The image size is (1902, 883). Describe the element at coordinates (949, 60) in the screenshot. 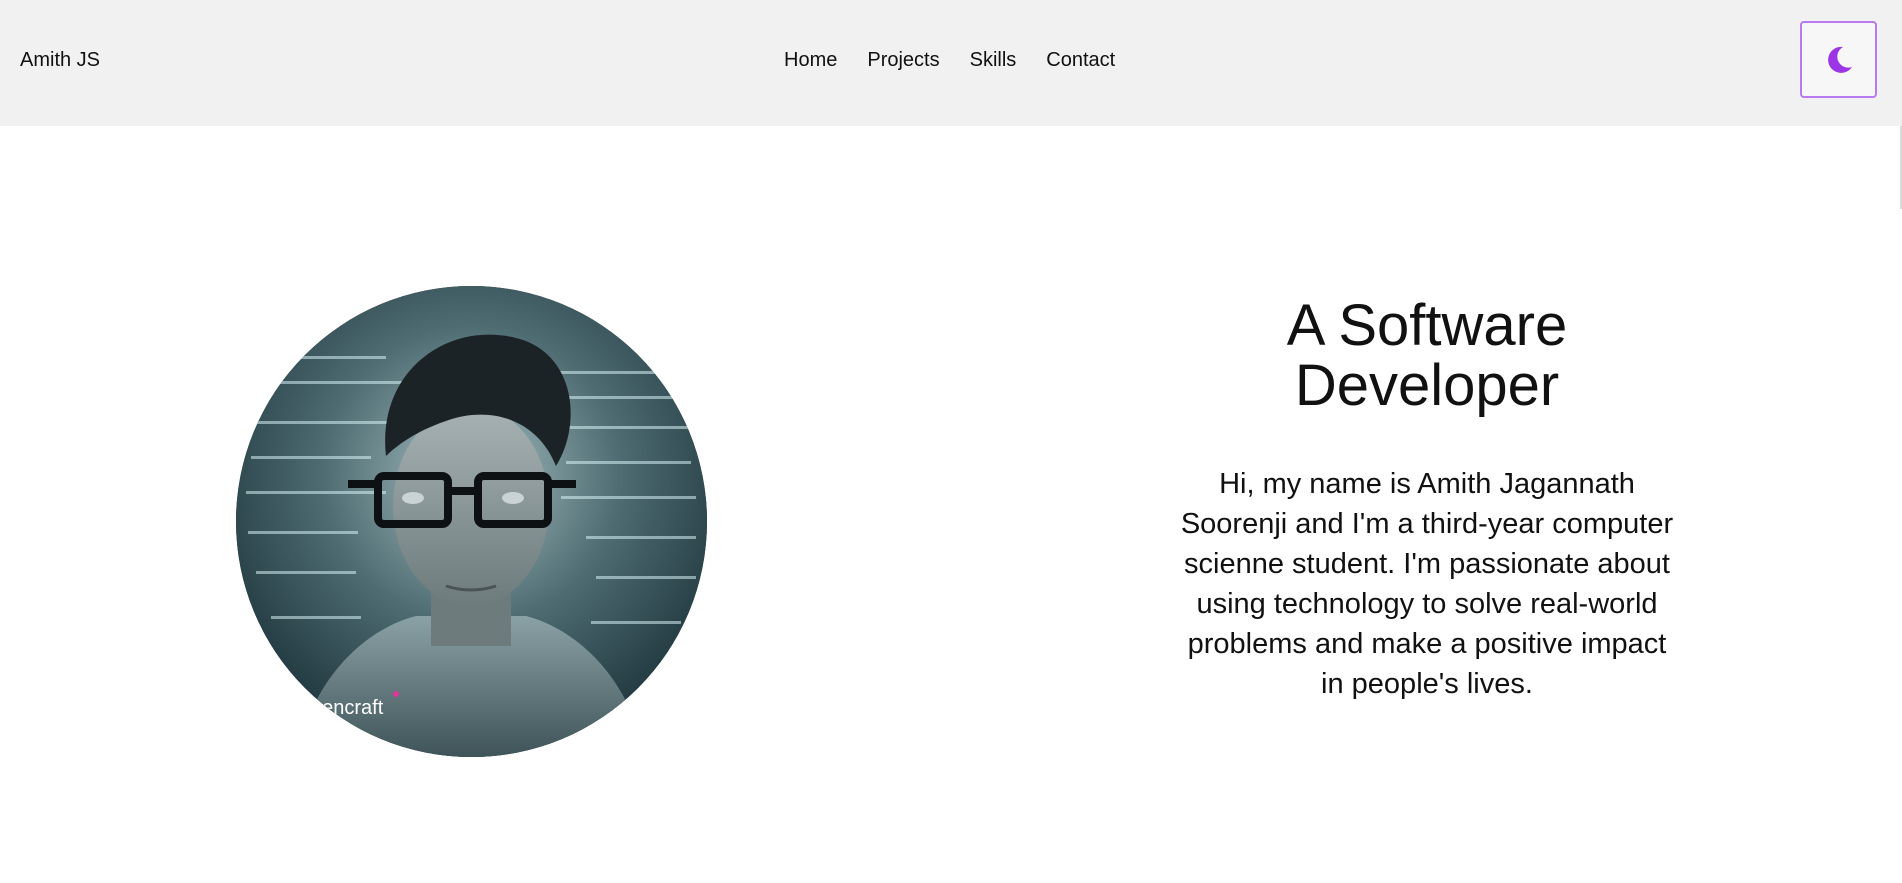

I see `nav-links: Home Projects Skills Contact` at that location.